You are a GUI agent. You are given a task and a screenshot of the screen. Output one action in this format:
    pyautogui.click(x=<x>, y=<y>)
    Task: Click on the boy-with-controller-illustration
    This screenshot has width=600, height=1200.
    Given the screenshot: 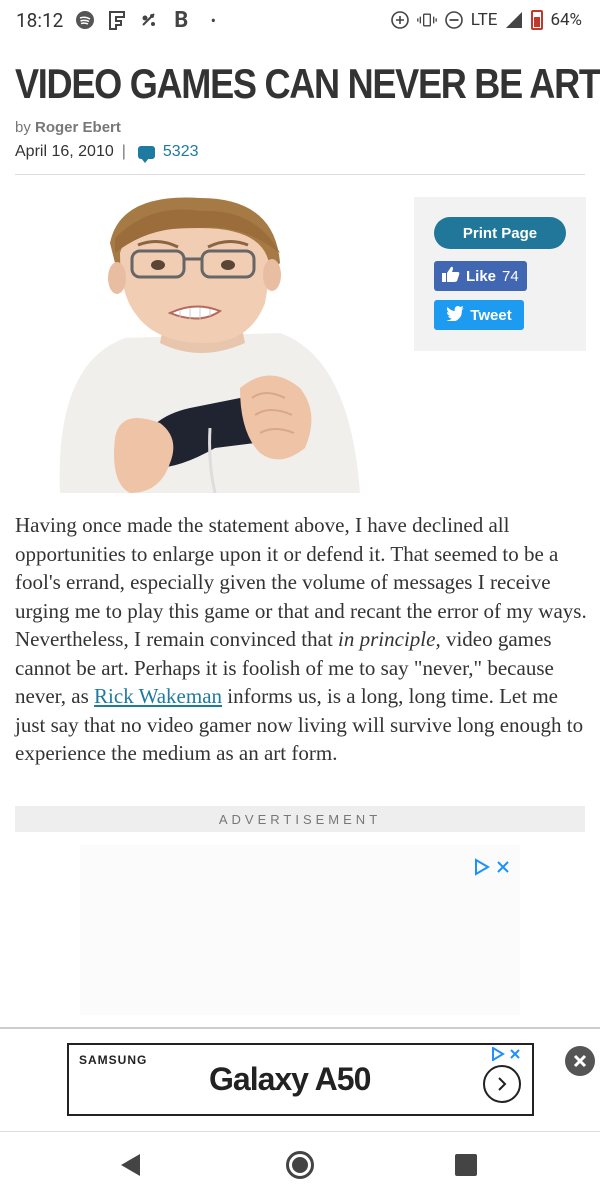 What is the action you would take?
    pyautogui.click(x=205, y=343)
    